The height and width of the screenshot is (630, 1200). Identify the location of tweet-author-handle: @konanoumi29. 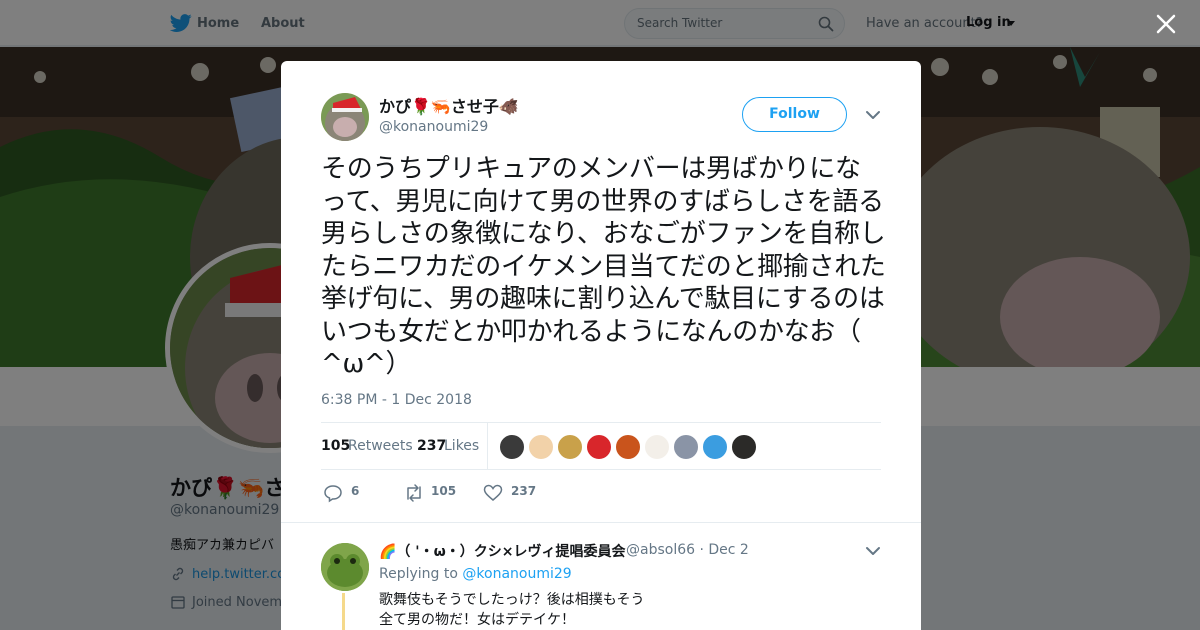
(433, 127).